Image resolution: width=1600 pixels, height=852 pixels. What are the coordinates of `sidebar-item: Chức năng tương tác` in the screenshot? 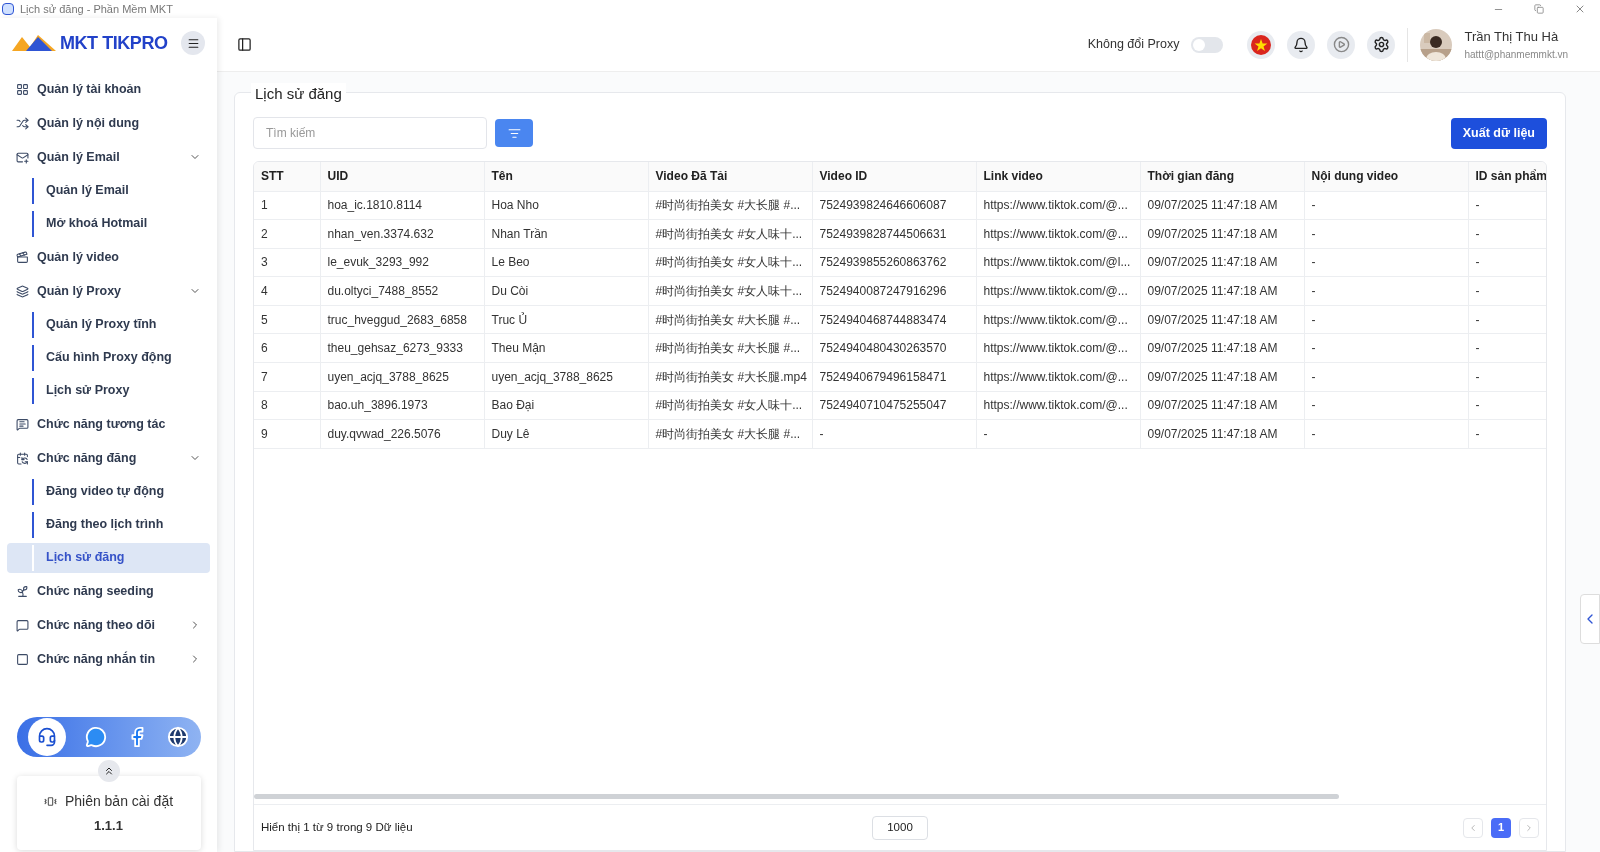 It's located at (108, 424).